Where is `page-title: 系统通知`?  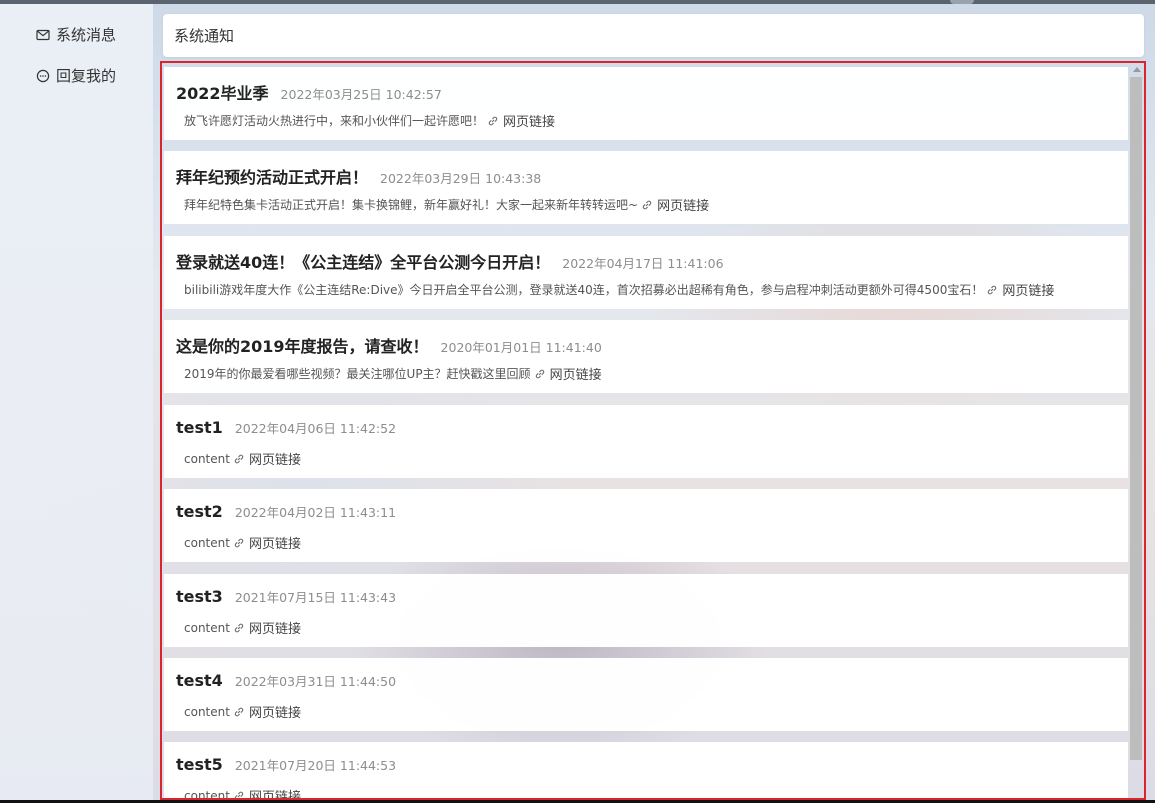
page-title: 系统通知 is located at coordinates (204, 36).